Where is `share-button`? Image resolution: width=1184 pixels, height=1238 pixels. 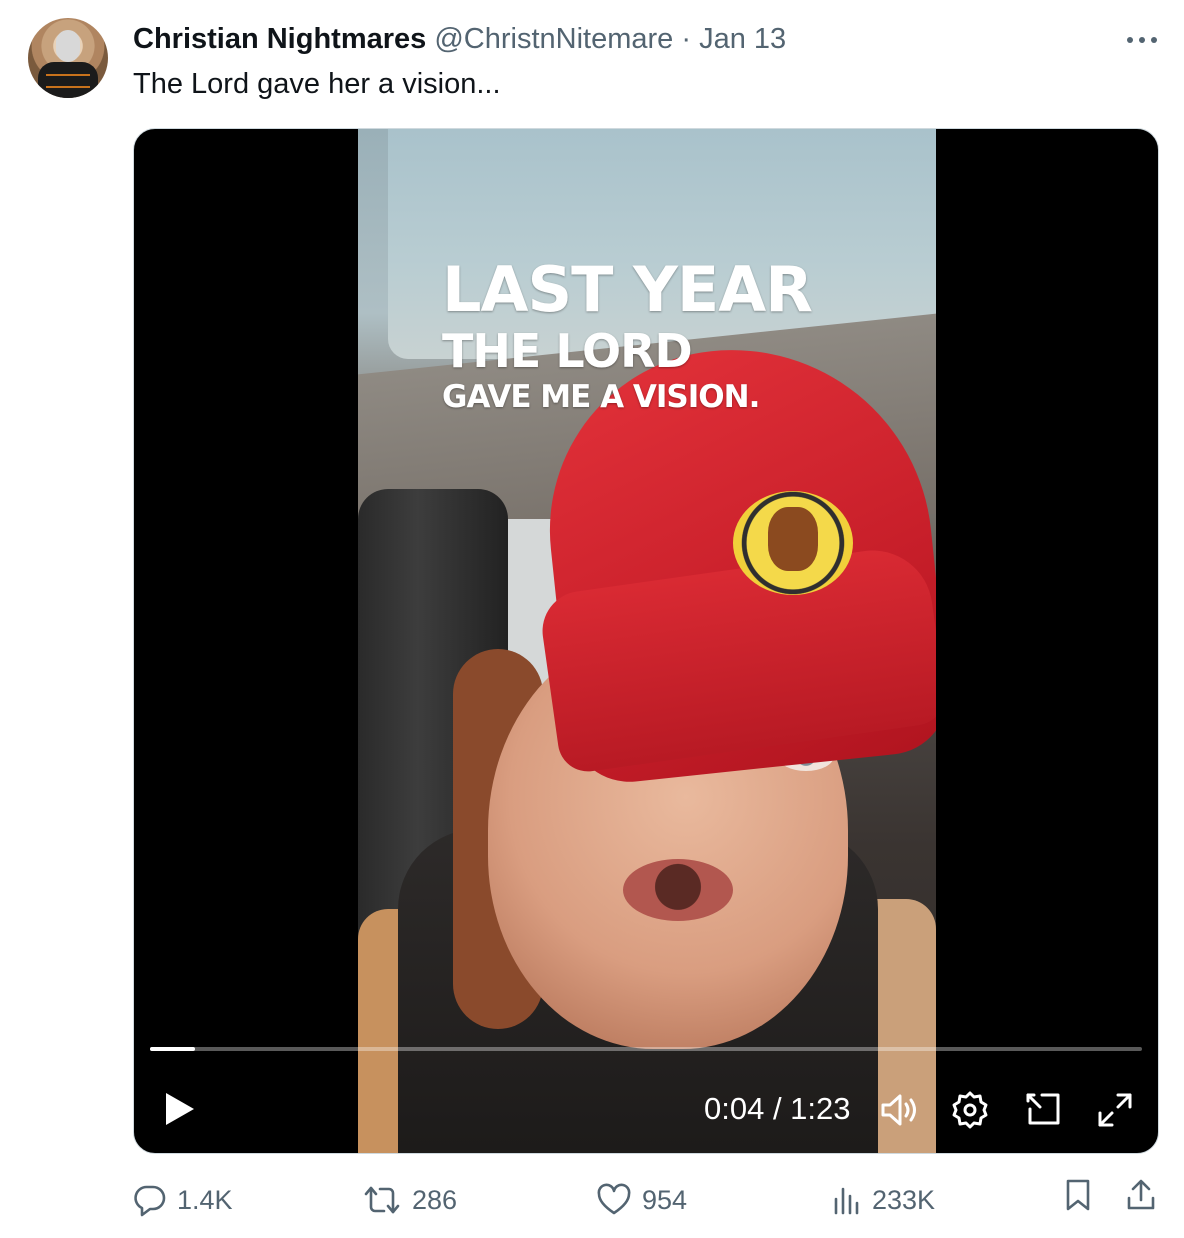
share-button is located at coordinates (1146, 1195).